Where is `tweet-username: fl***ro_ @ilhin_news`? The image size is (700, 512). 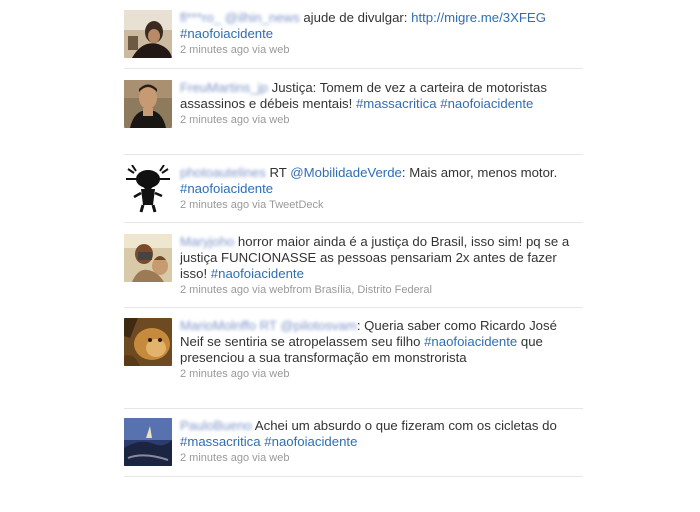 tweet-username: fl***ro_ @ilhin_news is located at coordinates (240, 17).